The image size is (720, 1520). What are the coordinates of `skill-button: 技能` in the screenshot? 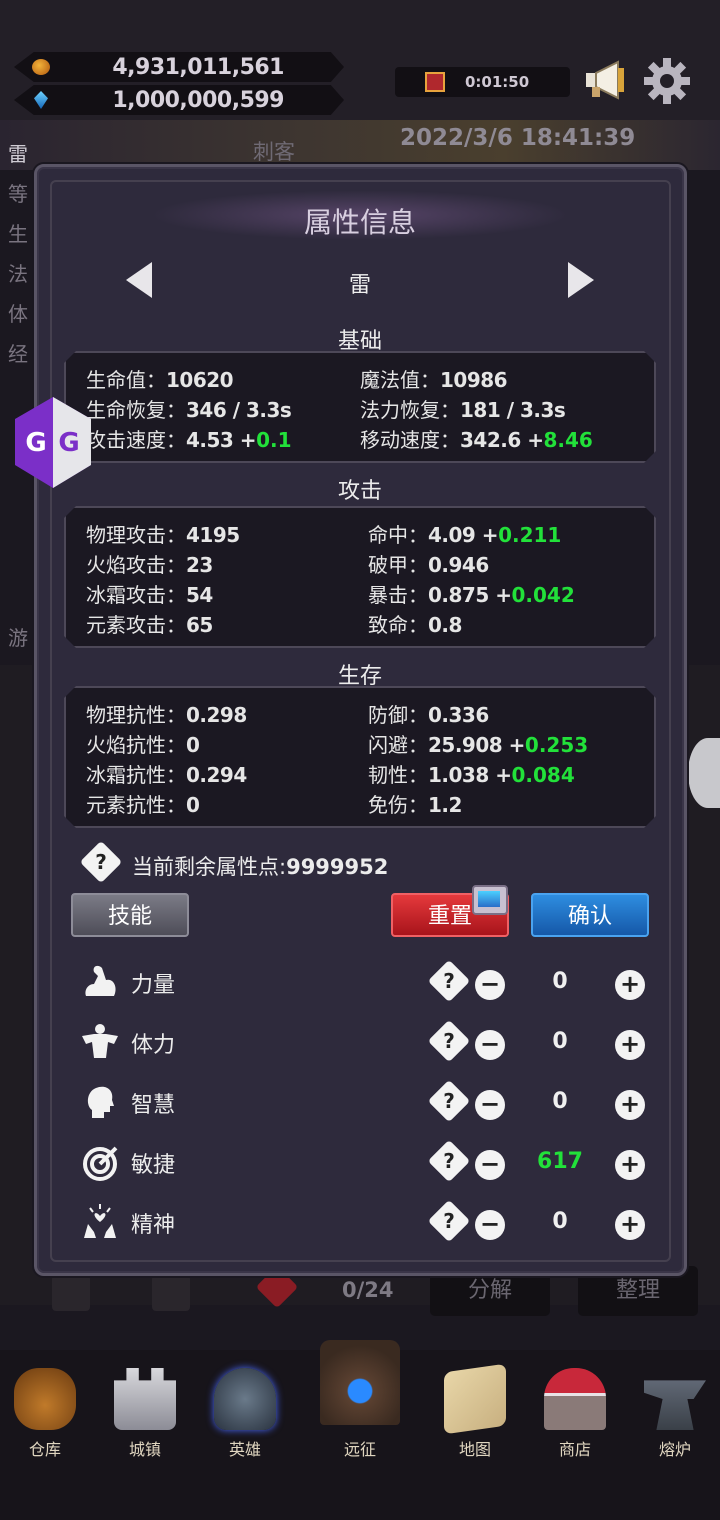 It's located at (130, 915).